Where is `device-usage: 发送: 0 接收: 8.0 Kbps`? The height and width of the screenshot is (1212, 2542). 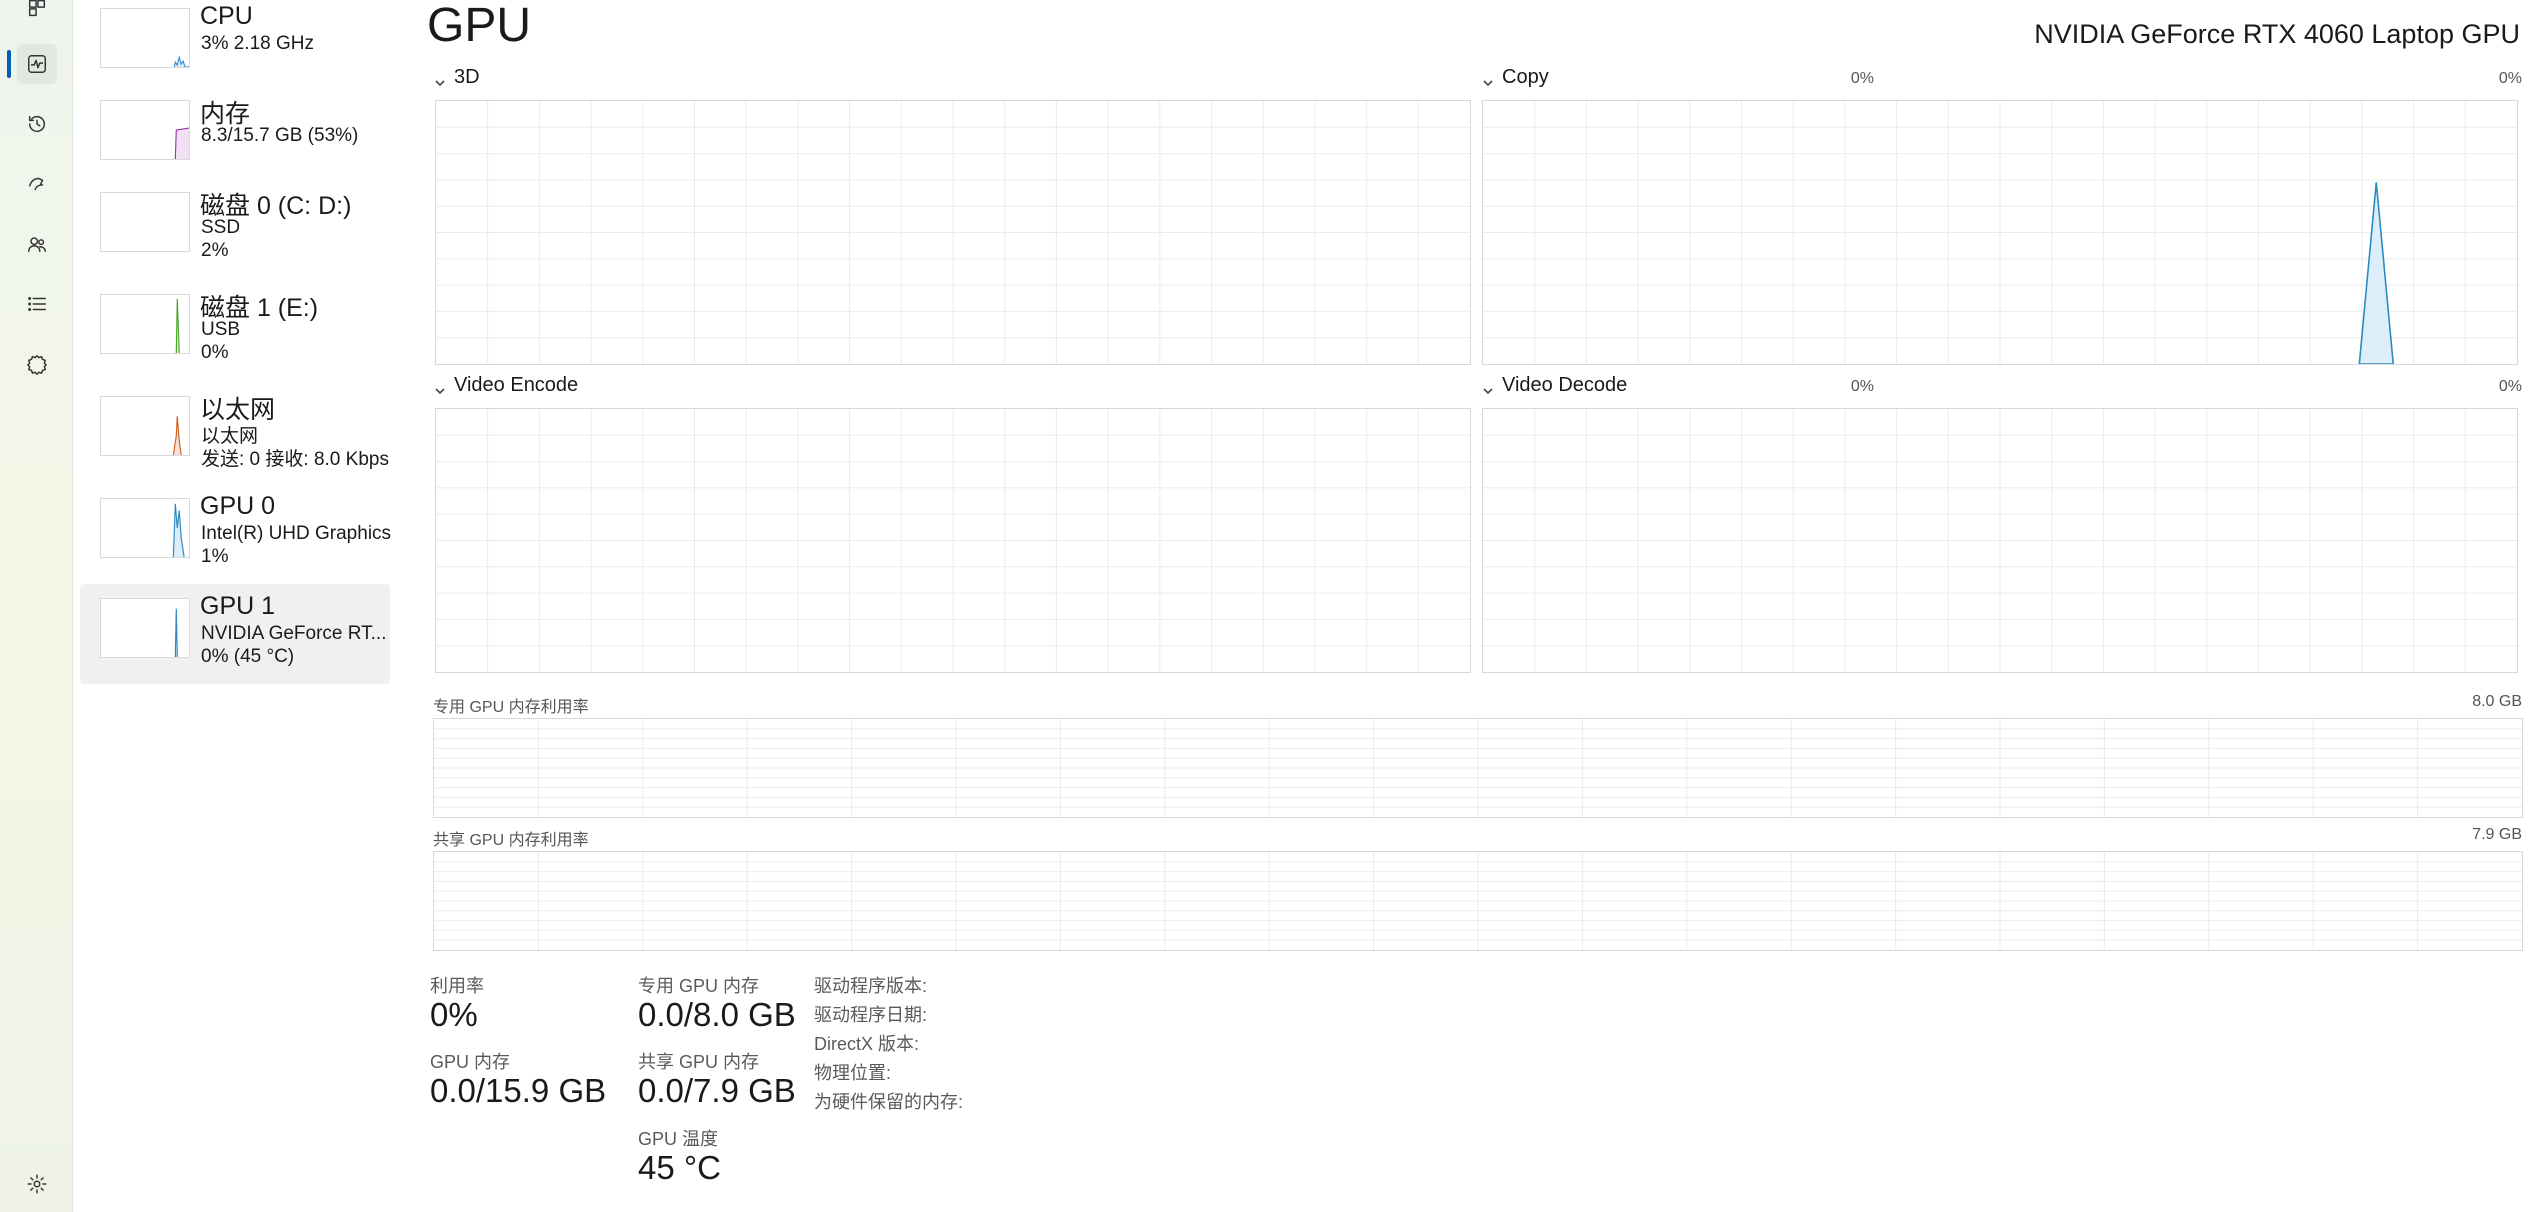 device-usage: 发送: 0 接收: 8.0 Kbps is located at coordinates (295, 459).